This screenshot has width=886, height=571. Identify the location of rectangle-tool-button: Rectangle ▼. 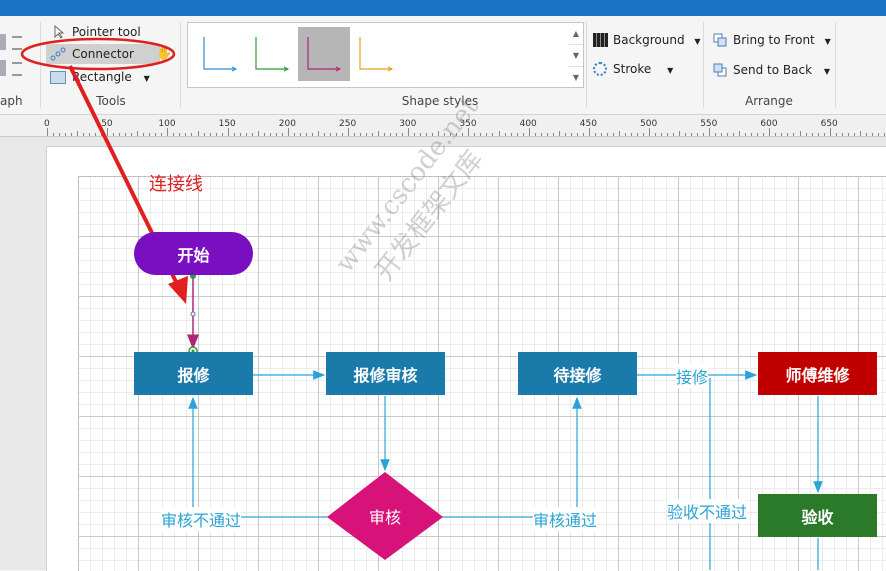
(114, 77).